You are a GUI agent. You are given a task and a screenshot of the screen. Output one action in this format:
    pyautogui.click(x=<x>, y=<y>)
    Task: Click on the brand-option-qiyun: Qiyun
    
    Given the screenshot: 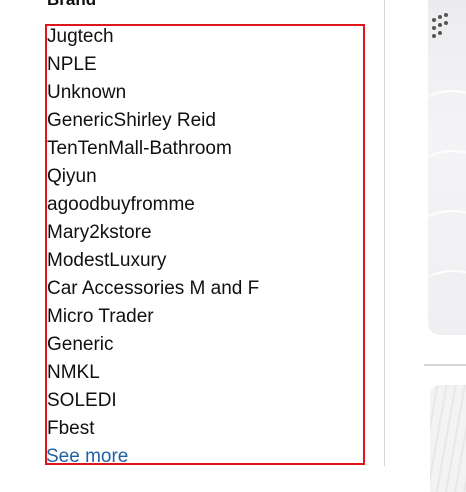 What is the action you would take?
    pyautogui.click(x=205, y=177)
    